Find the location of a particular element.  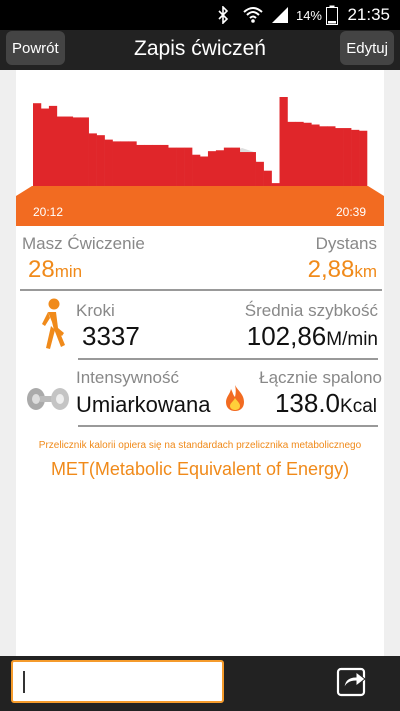

chart-end-time: 20:39 is located at coordinates (351, 212).